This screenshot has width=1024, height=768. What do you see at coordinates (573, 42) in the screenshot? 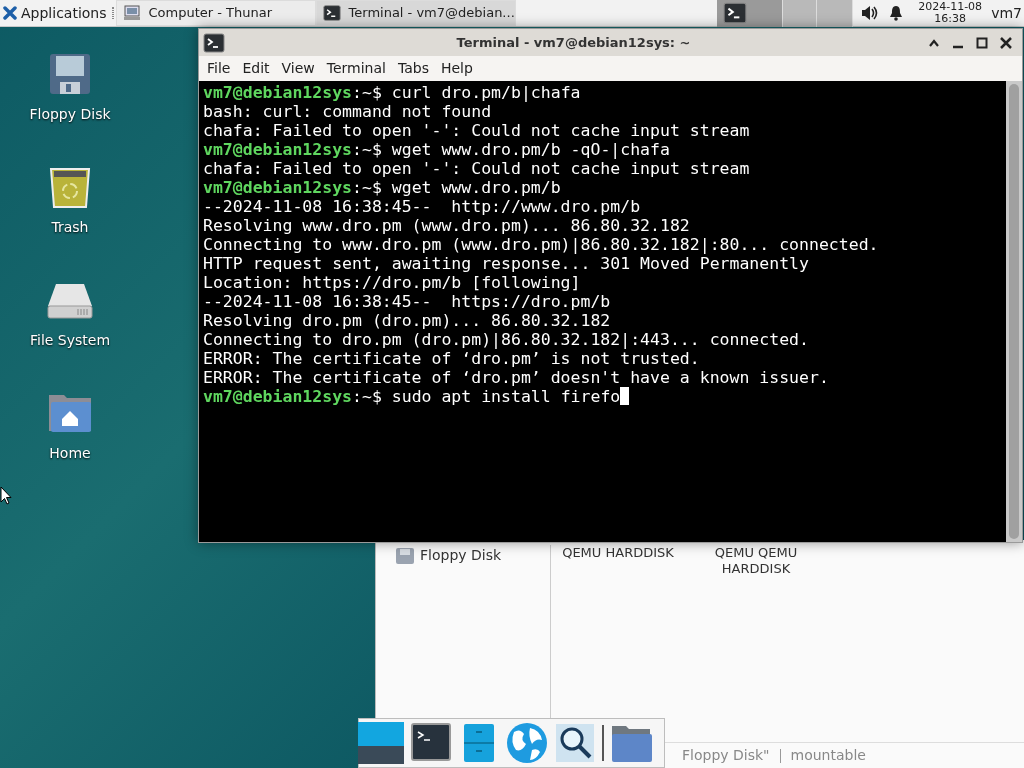
I see `window-title: Terminal - vm7@debian12sys: ~` at bounding box center [573, 42].